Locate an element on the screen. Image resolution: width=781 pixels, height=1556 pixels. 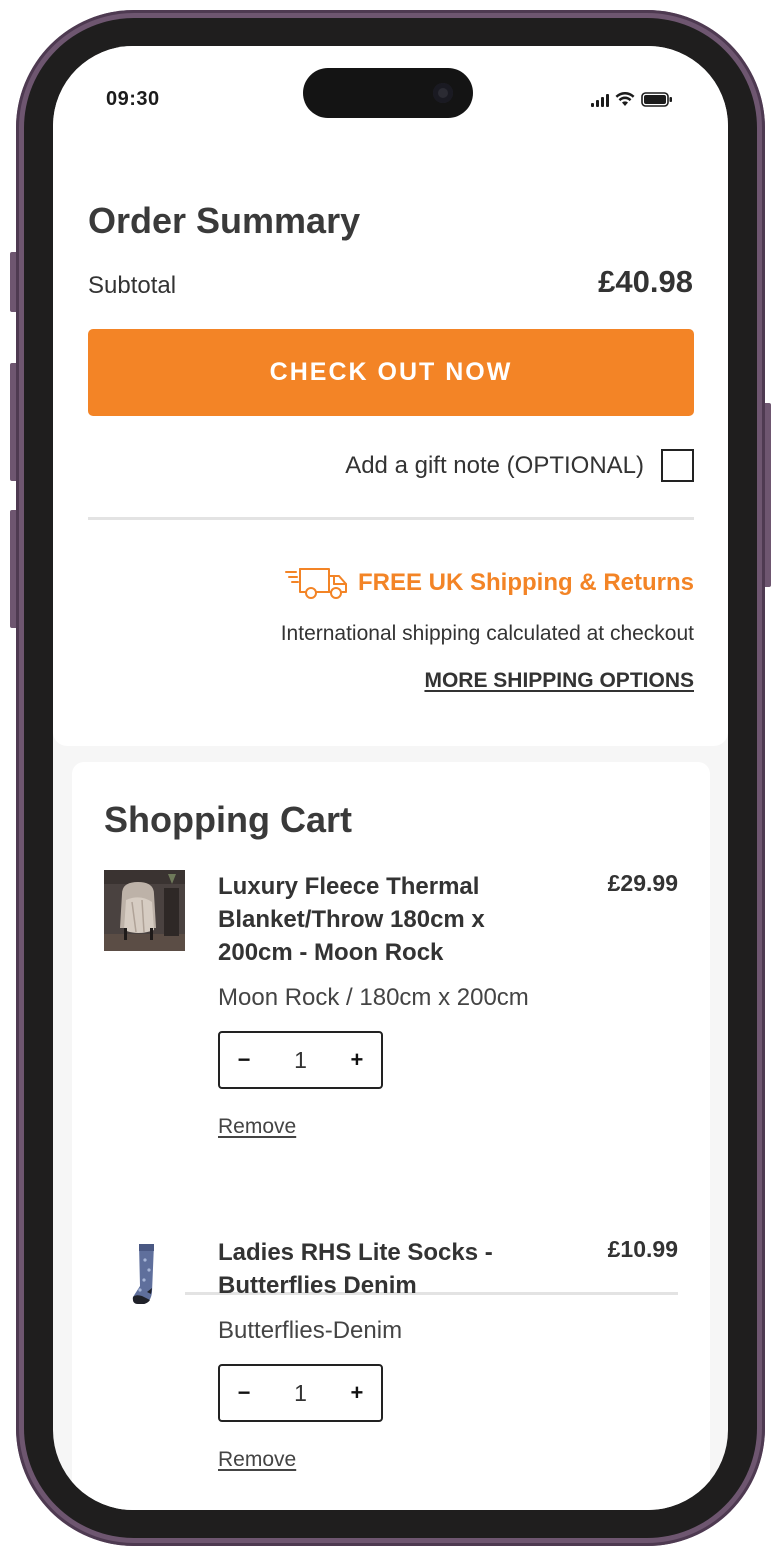
status-bar: 09:30 is located at coordinates (390, 102).